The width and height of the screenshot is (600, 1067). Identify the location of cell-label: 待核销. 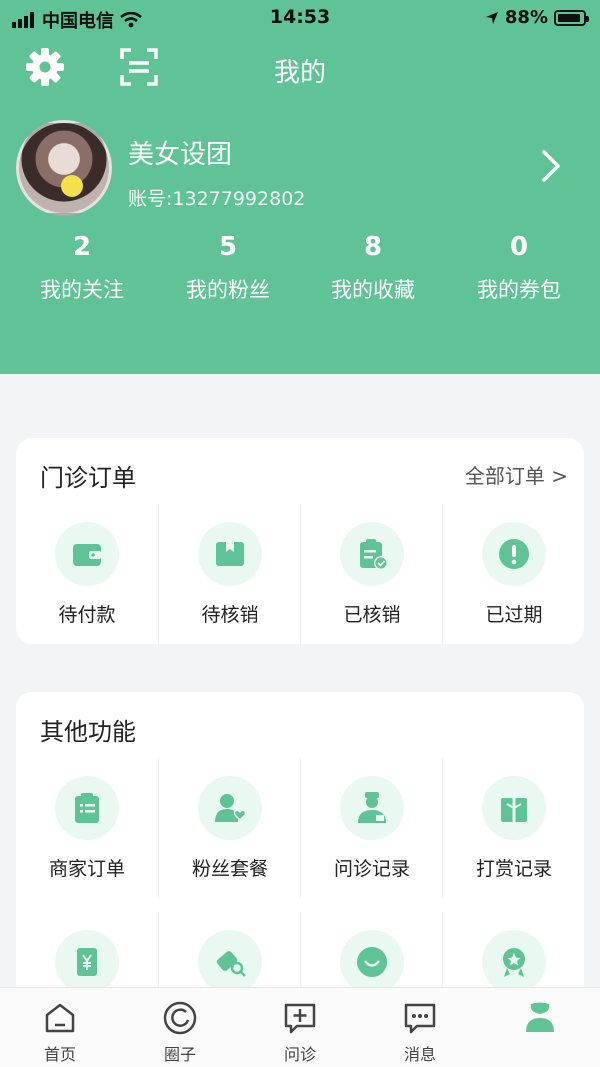
(230, 615).